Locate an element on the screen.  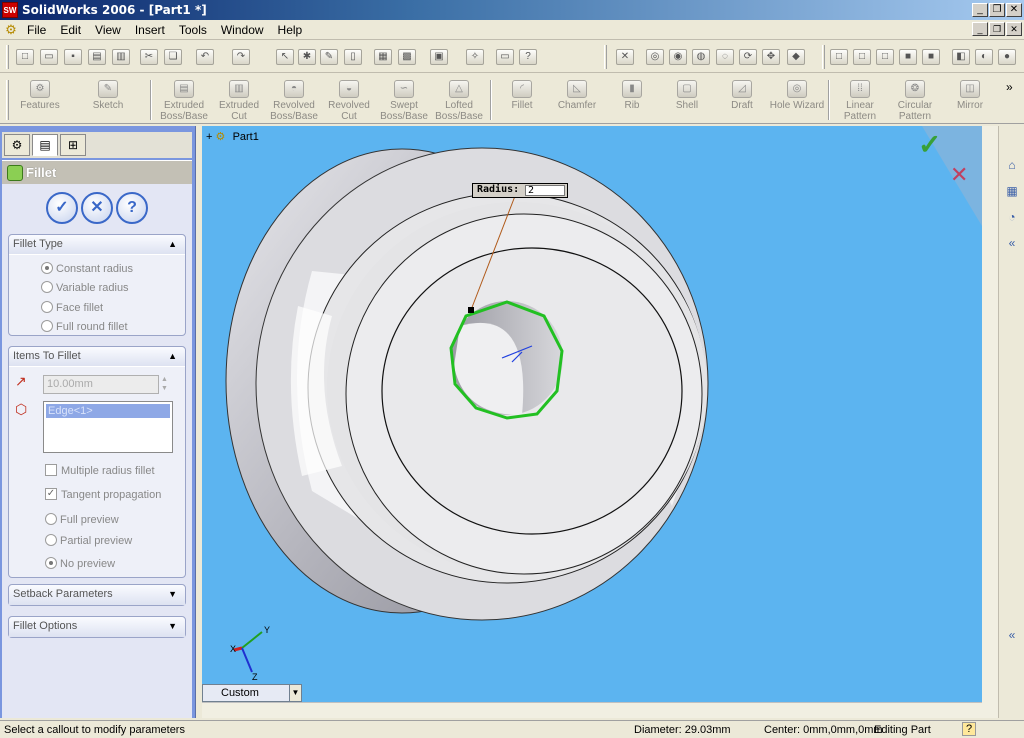
fillet-options-header: Fillet Options ▼ is located at coordinates (97, 627).